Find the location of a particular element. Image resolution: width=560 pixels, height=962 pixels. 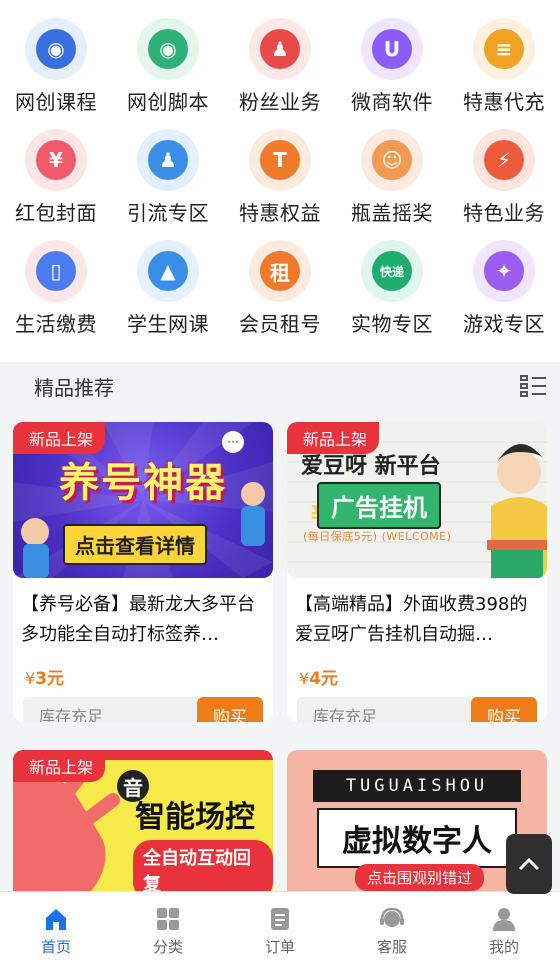

nav-label: 客服 is located at coordinates (391, 947).